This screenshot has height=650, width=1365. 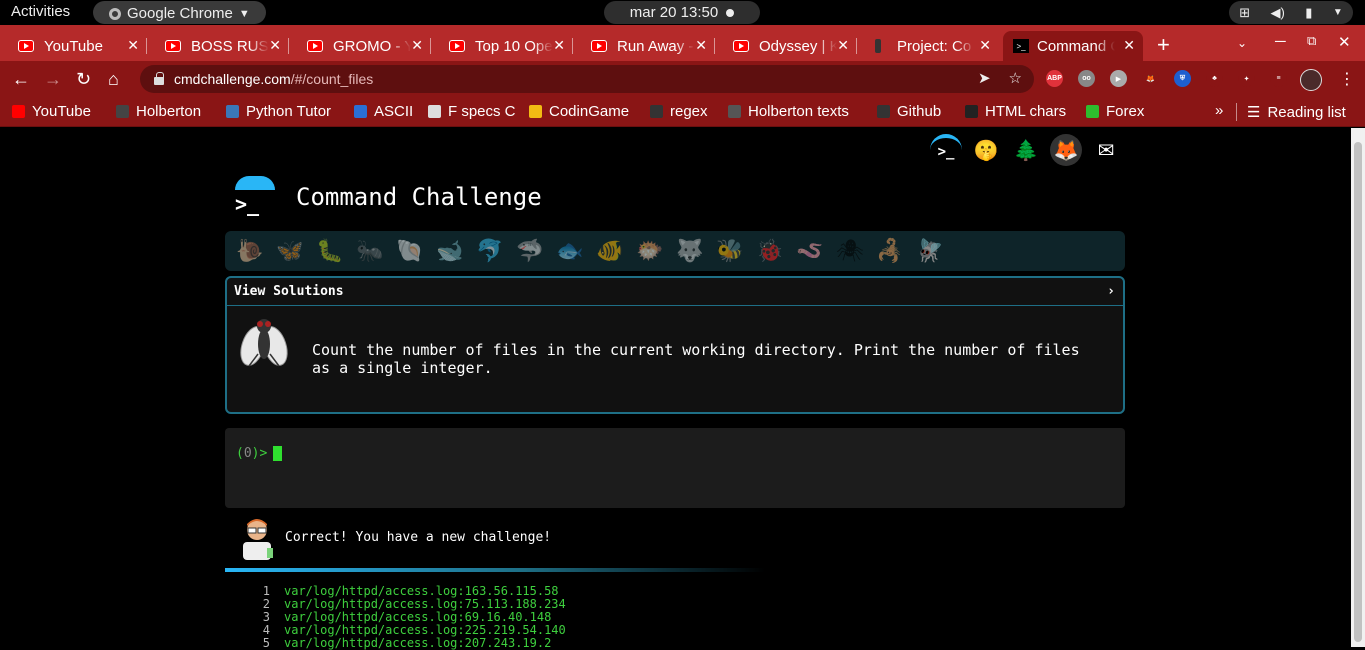 I want to click on bookmark-label: Holberton, so click(x=169, y=111).